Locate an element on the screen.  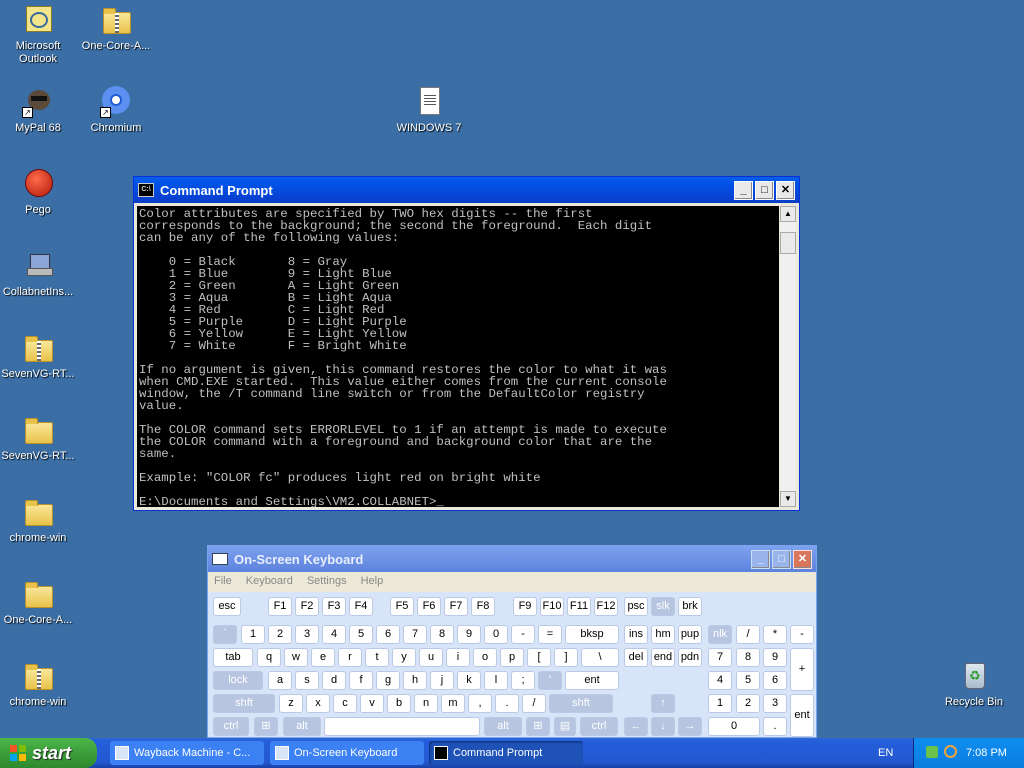
key--5: ` is located at coordinates (225, 634).